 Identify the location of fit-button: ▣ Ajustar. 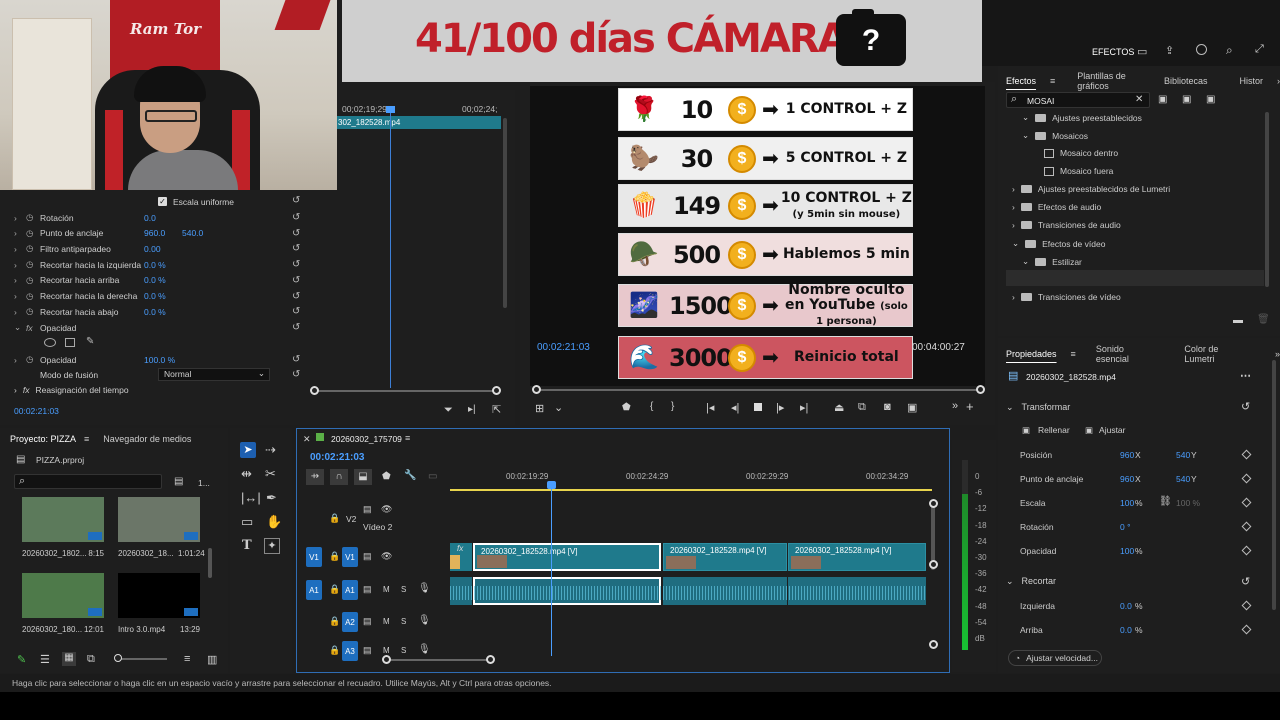
(1105, 430).